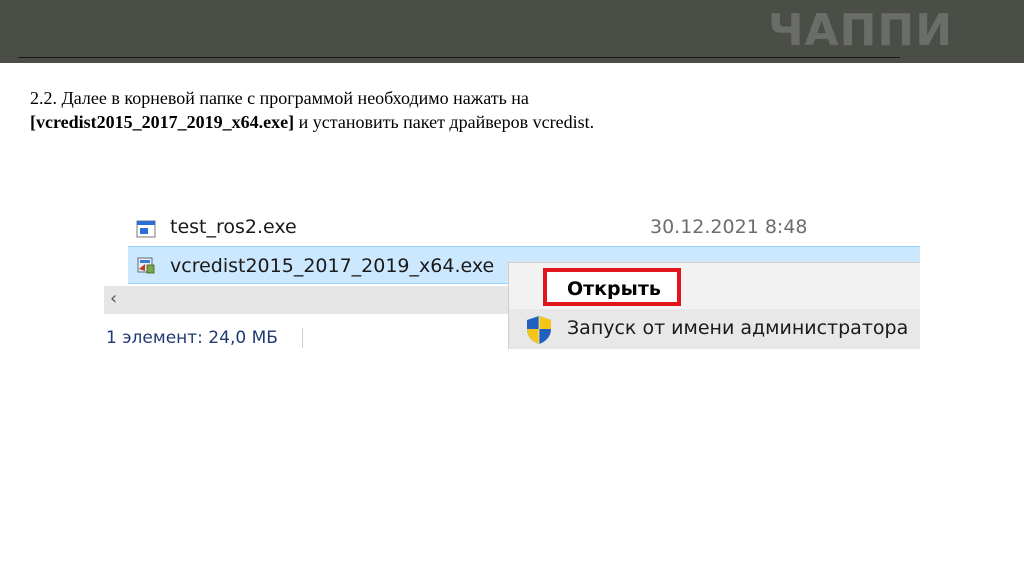 The height and width of the screenshot is (574, 1024). Describe the element at coordinates (146, 229) in the screenshot. I see `app-window-icon` at that location.